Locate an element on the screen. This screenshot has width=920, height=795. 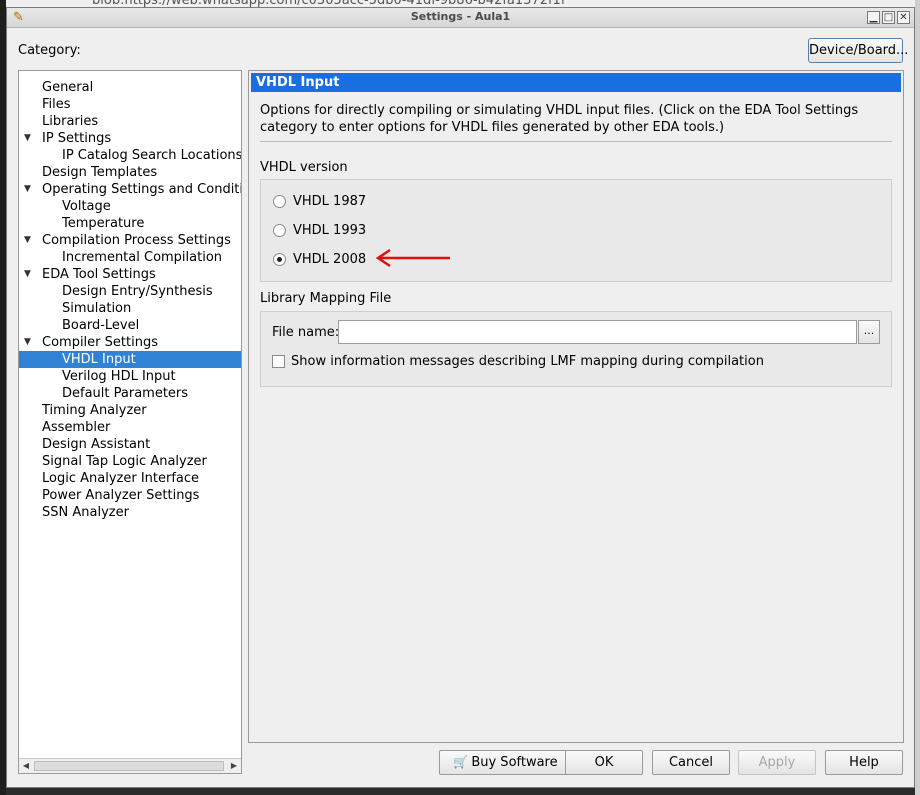
apply-button: Apply is located at coordinates (777, 762).